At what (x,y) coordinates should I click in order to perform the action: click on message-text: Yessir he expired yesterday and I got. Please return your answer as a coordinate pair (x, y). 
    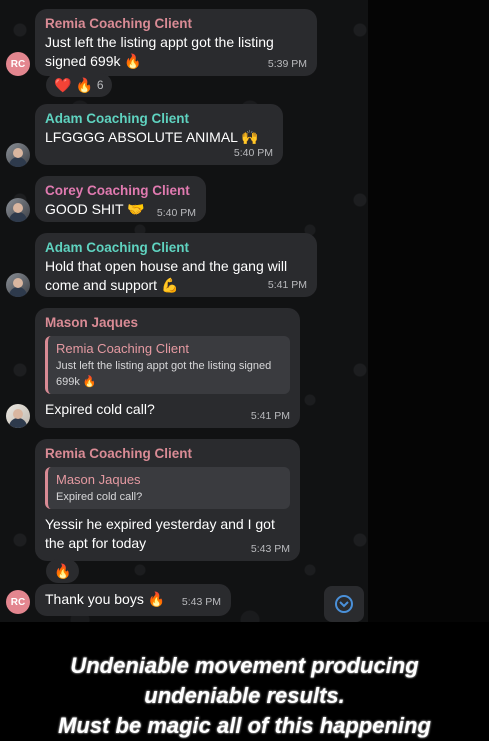
    Looking at the image, I should click on (160, 524).